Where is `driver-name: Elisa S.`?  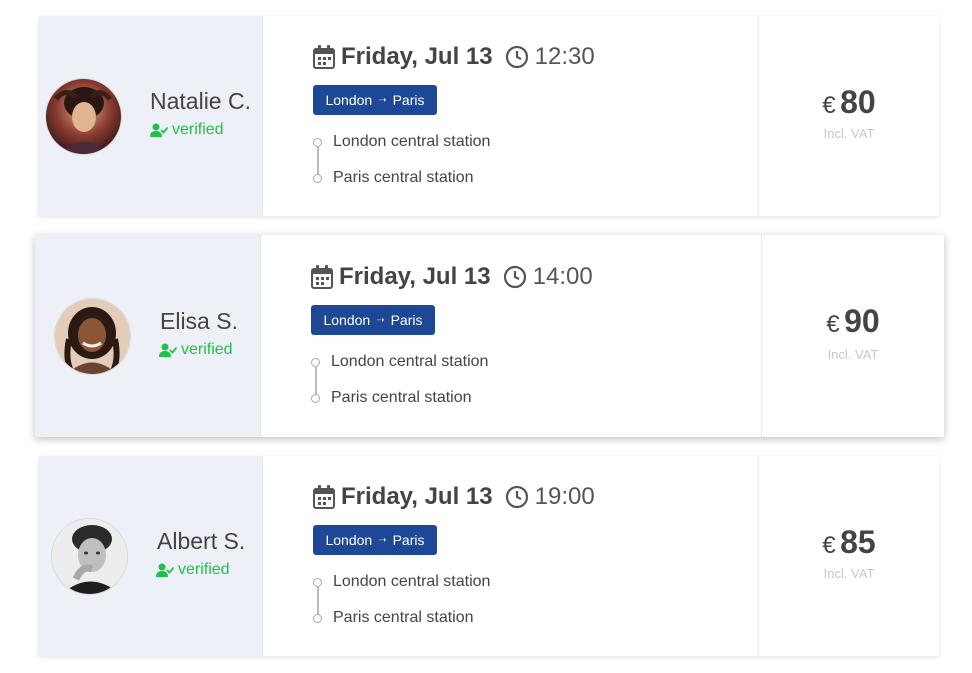 driver-name: Elisa S. is located at coordinates (199, 321).